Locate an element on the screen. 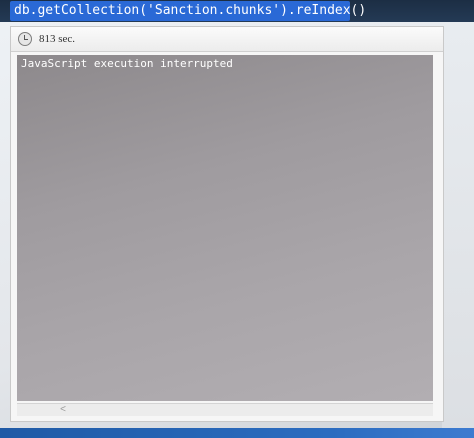 This screenshot has height=438, width=474. taskbar-strip is located at coordinates (237, 433).